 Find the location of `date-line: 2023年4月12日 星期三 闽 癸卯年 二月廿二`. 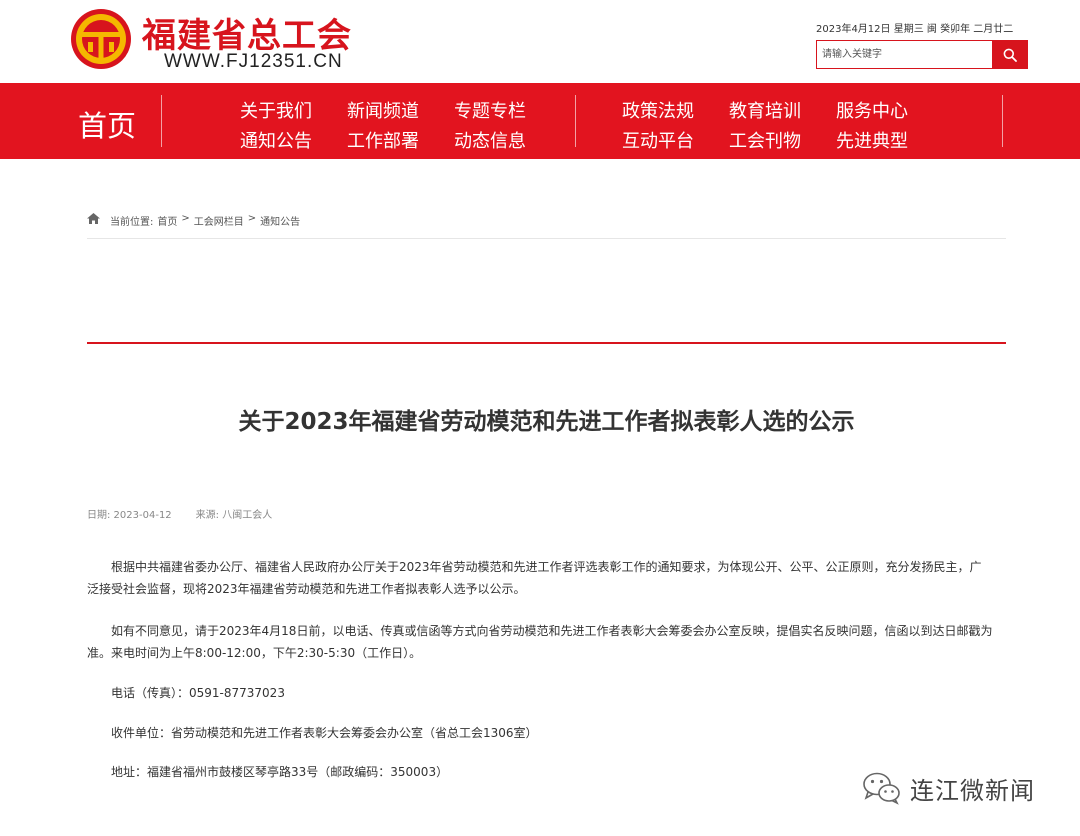

date-line: 2023年4月12日 星期三 闽 癸卯年 二月廿二 is located at coordinates (915, 29).